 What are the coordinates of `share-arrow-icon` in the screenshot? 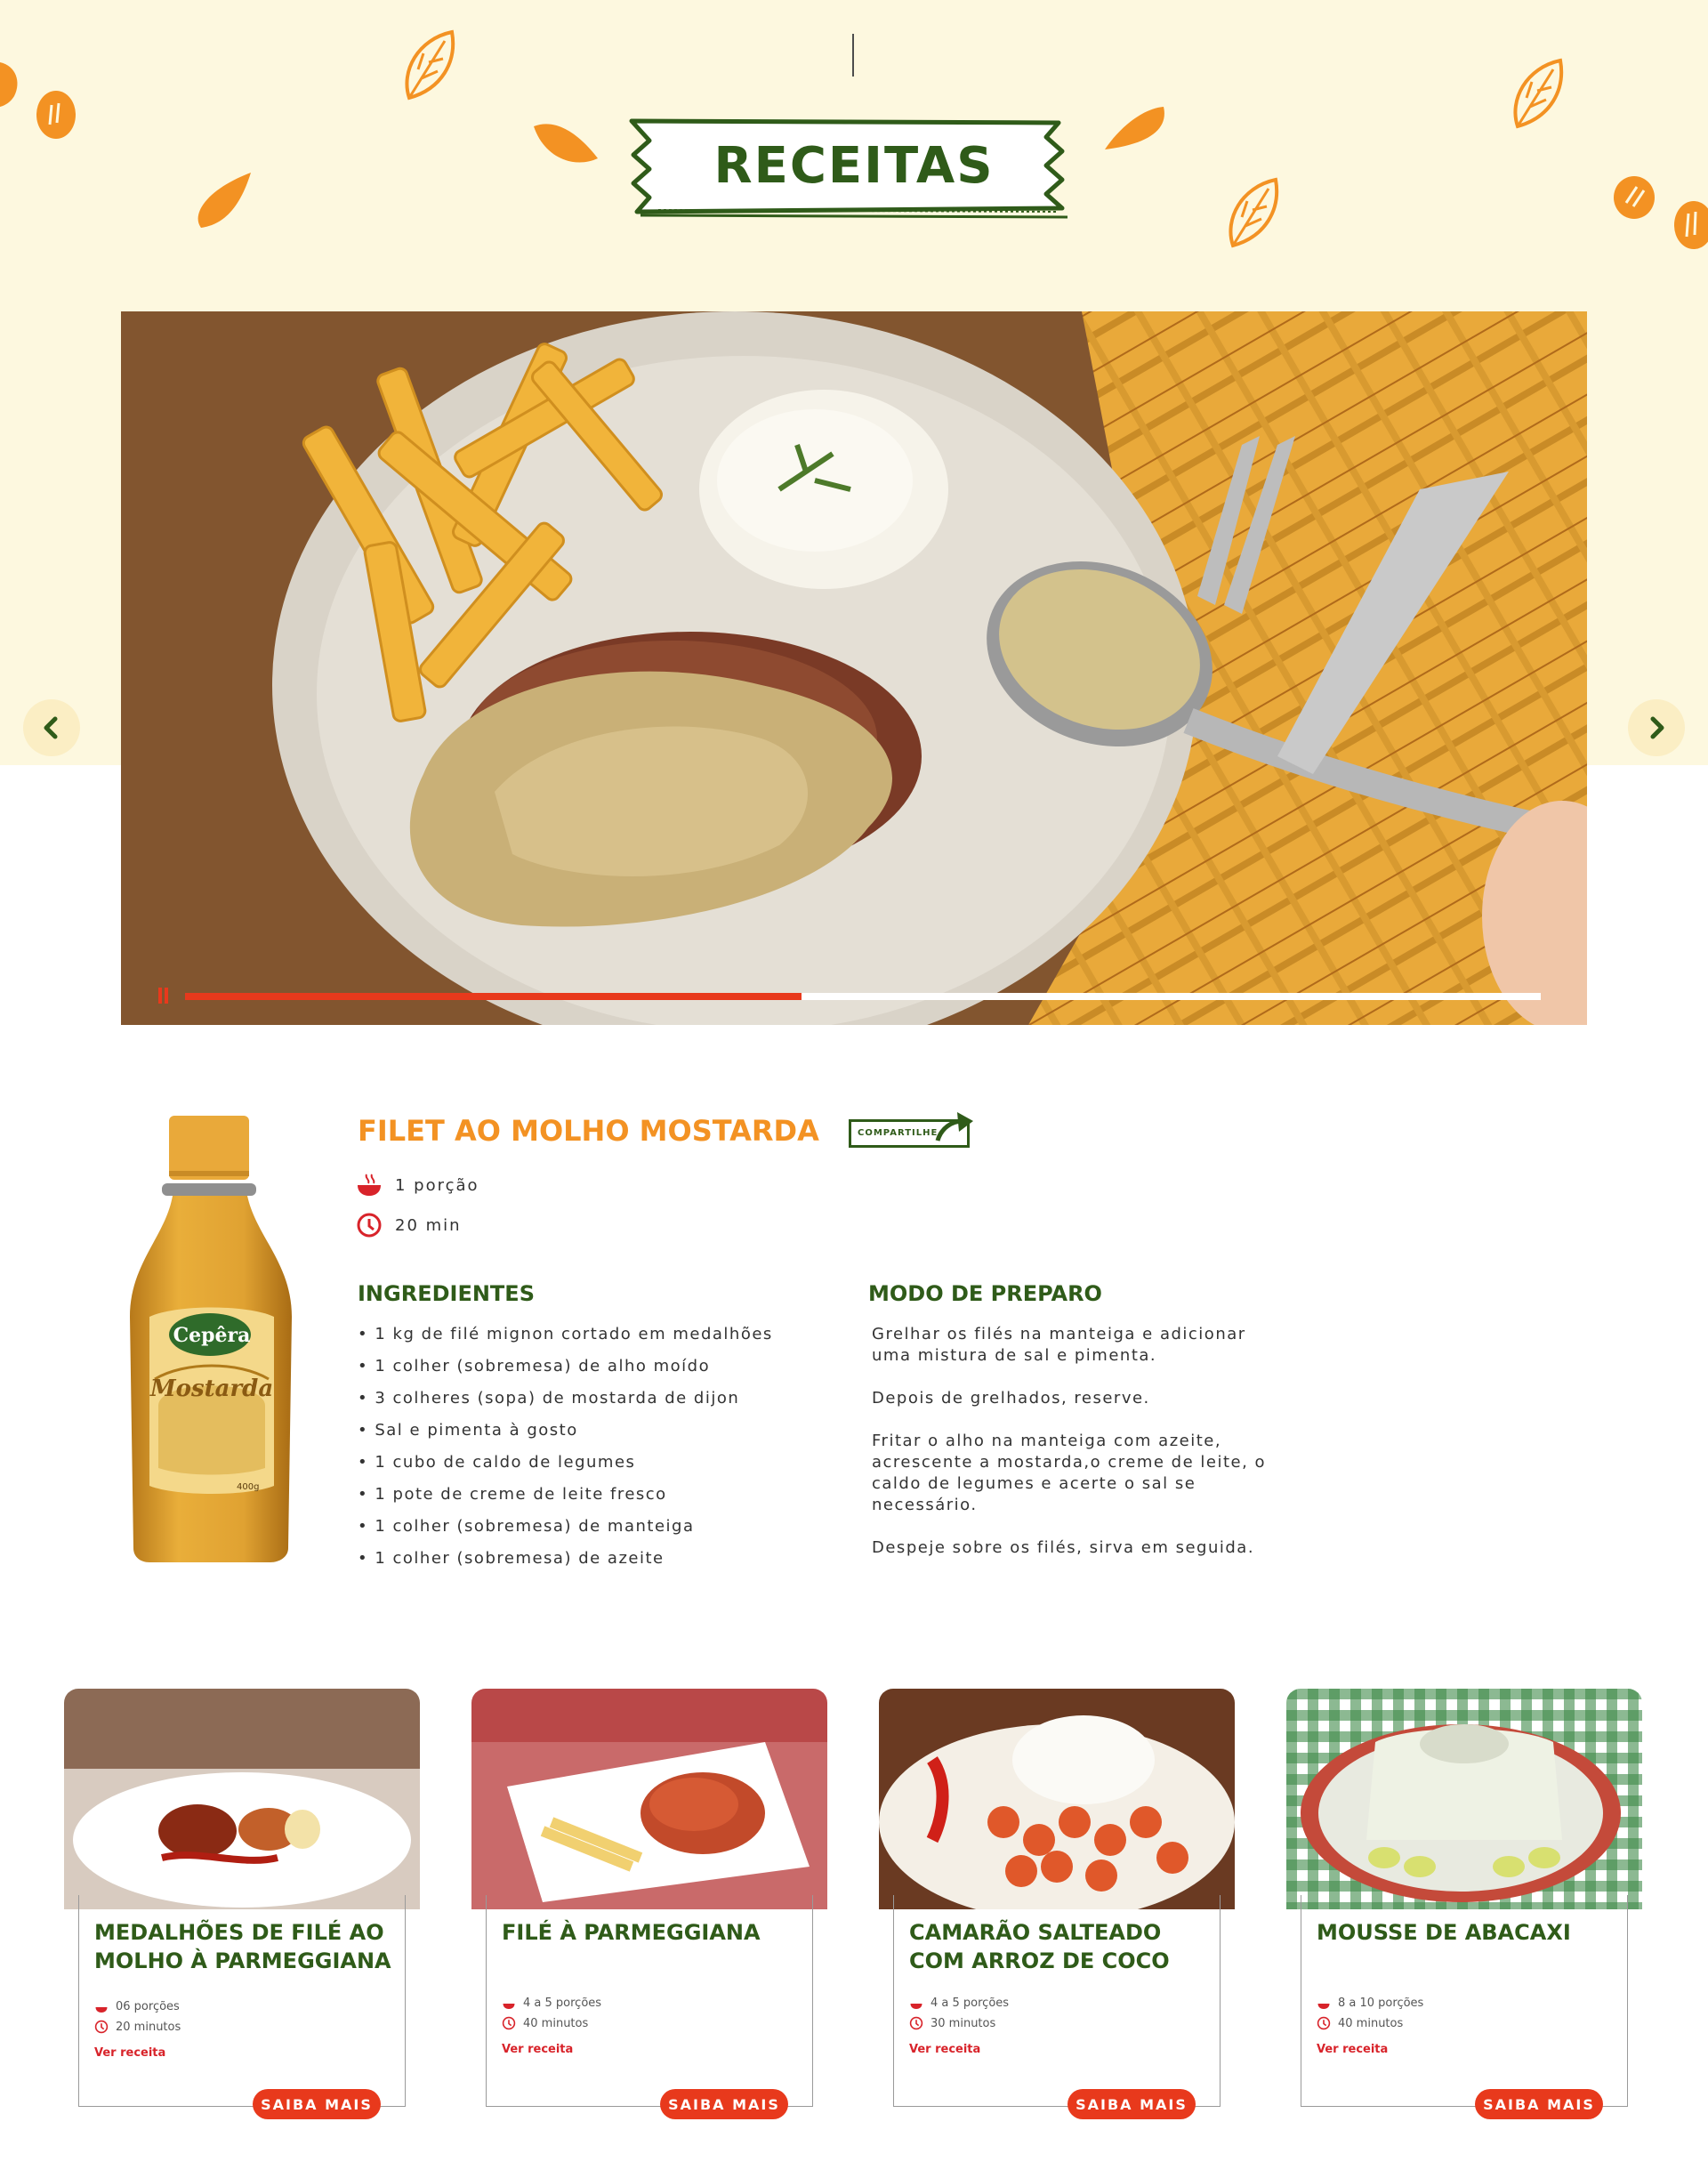 It's located at (954, 1127).